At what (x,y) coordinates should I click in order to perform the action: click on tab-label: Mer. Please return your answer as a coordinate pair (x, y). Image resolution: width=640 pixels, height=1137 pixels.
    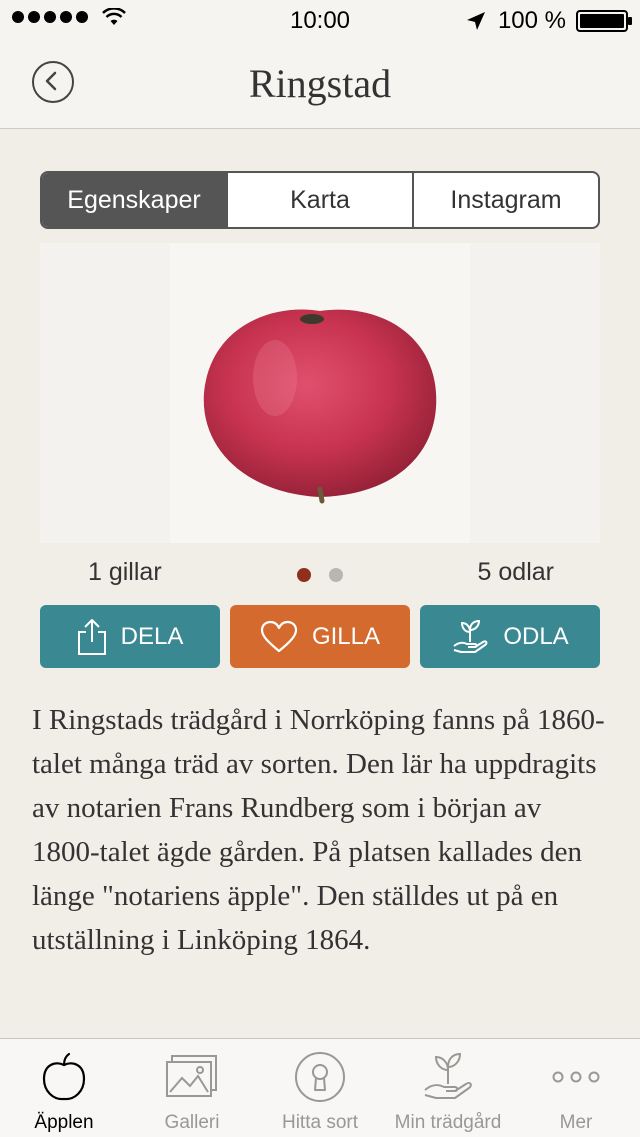
    Looking at the image, I should click on (576, 1122).